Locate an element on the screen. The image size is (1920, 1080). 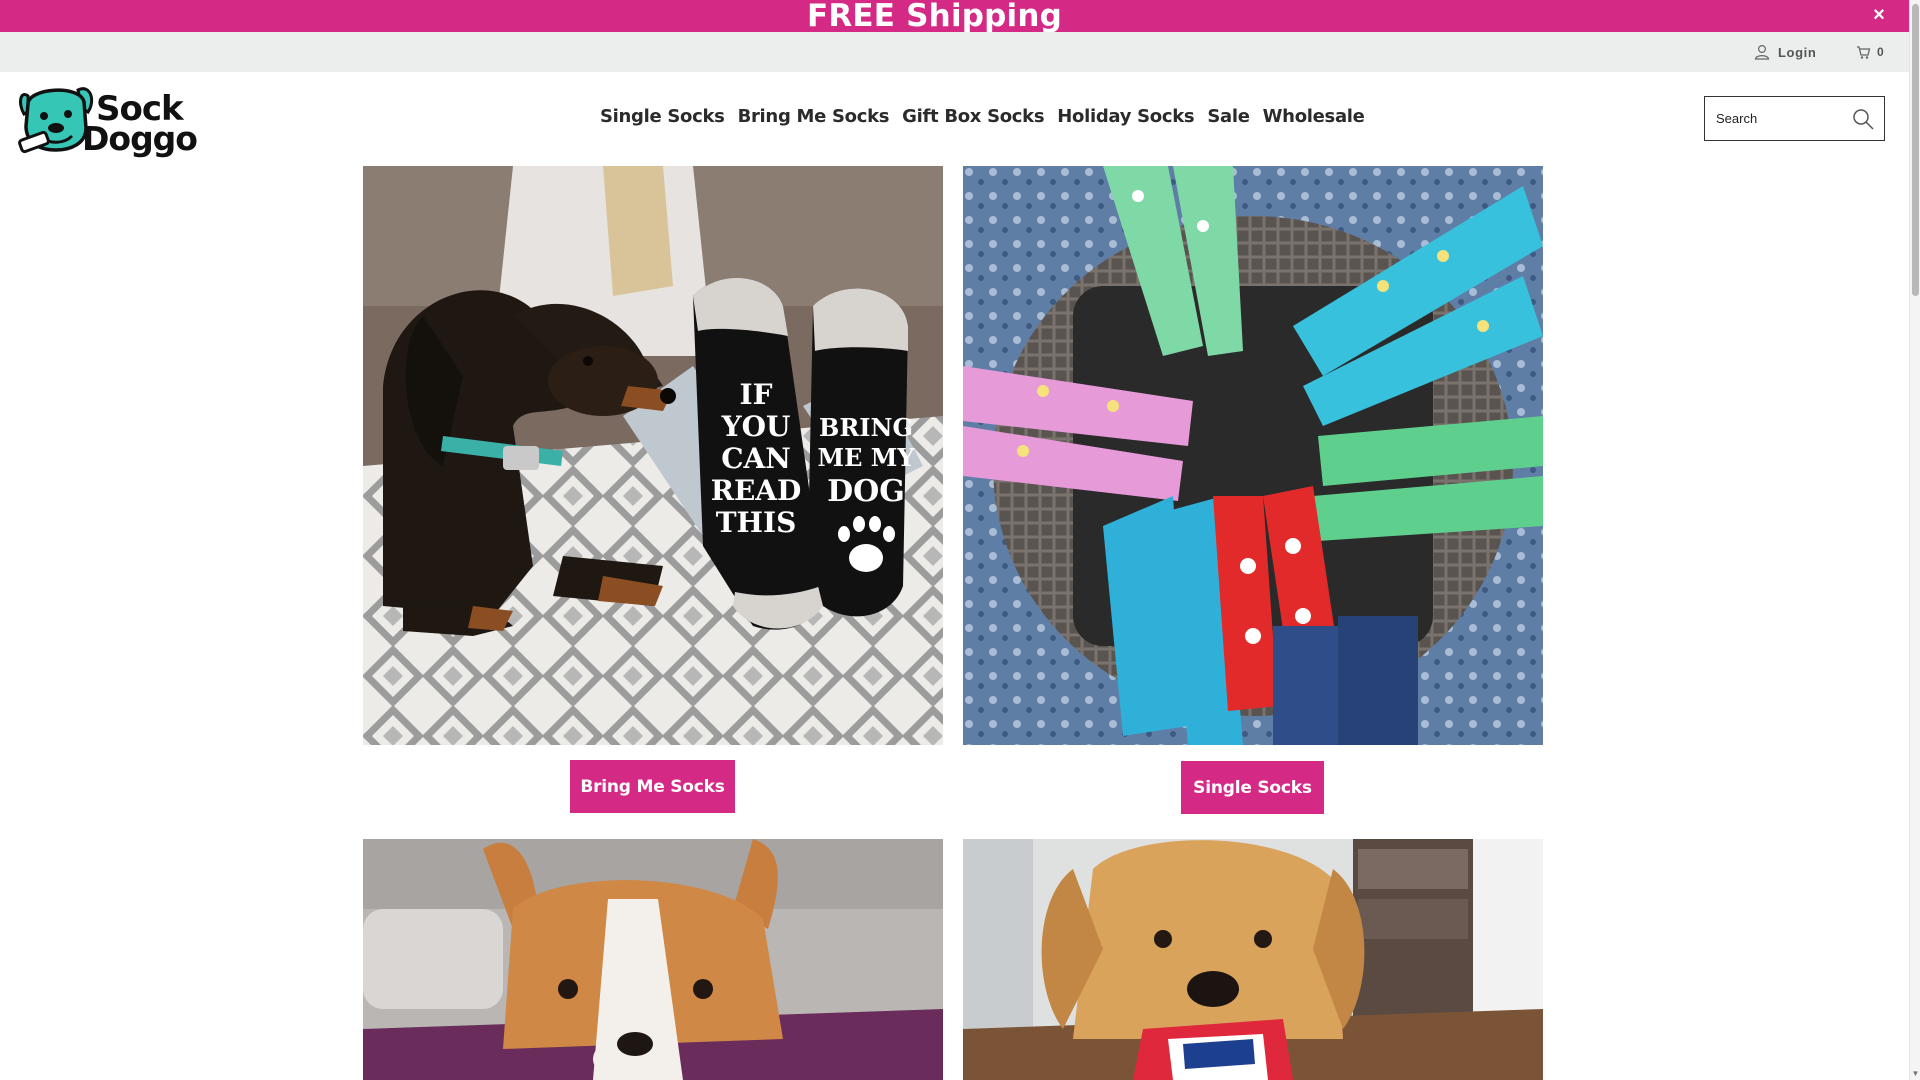
brand-logo: Sock Doggo is located at coordinates (108, 119).